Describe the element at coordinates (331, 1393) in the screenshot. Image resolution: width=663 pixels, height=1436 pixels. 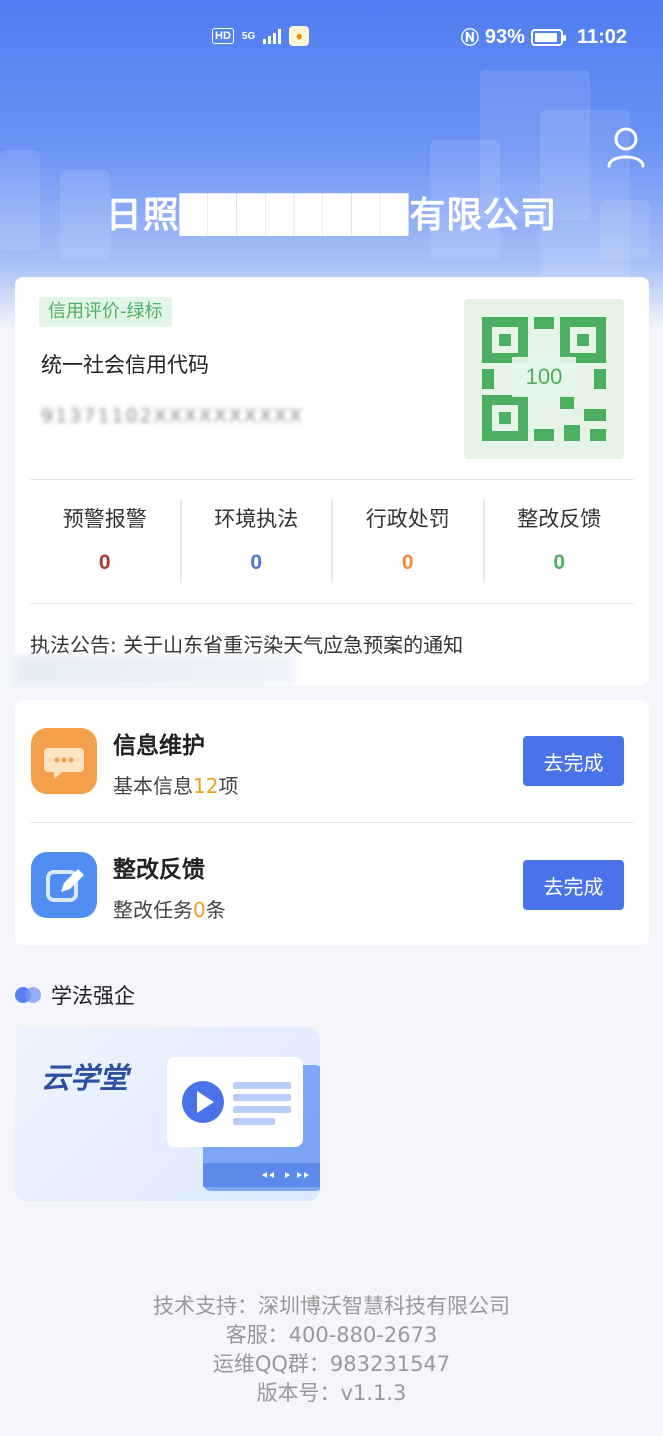
I see `footer-version: 版本号：v1.1.3` at that location.